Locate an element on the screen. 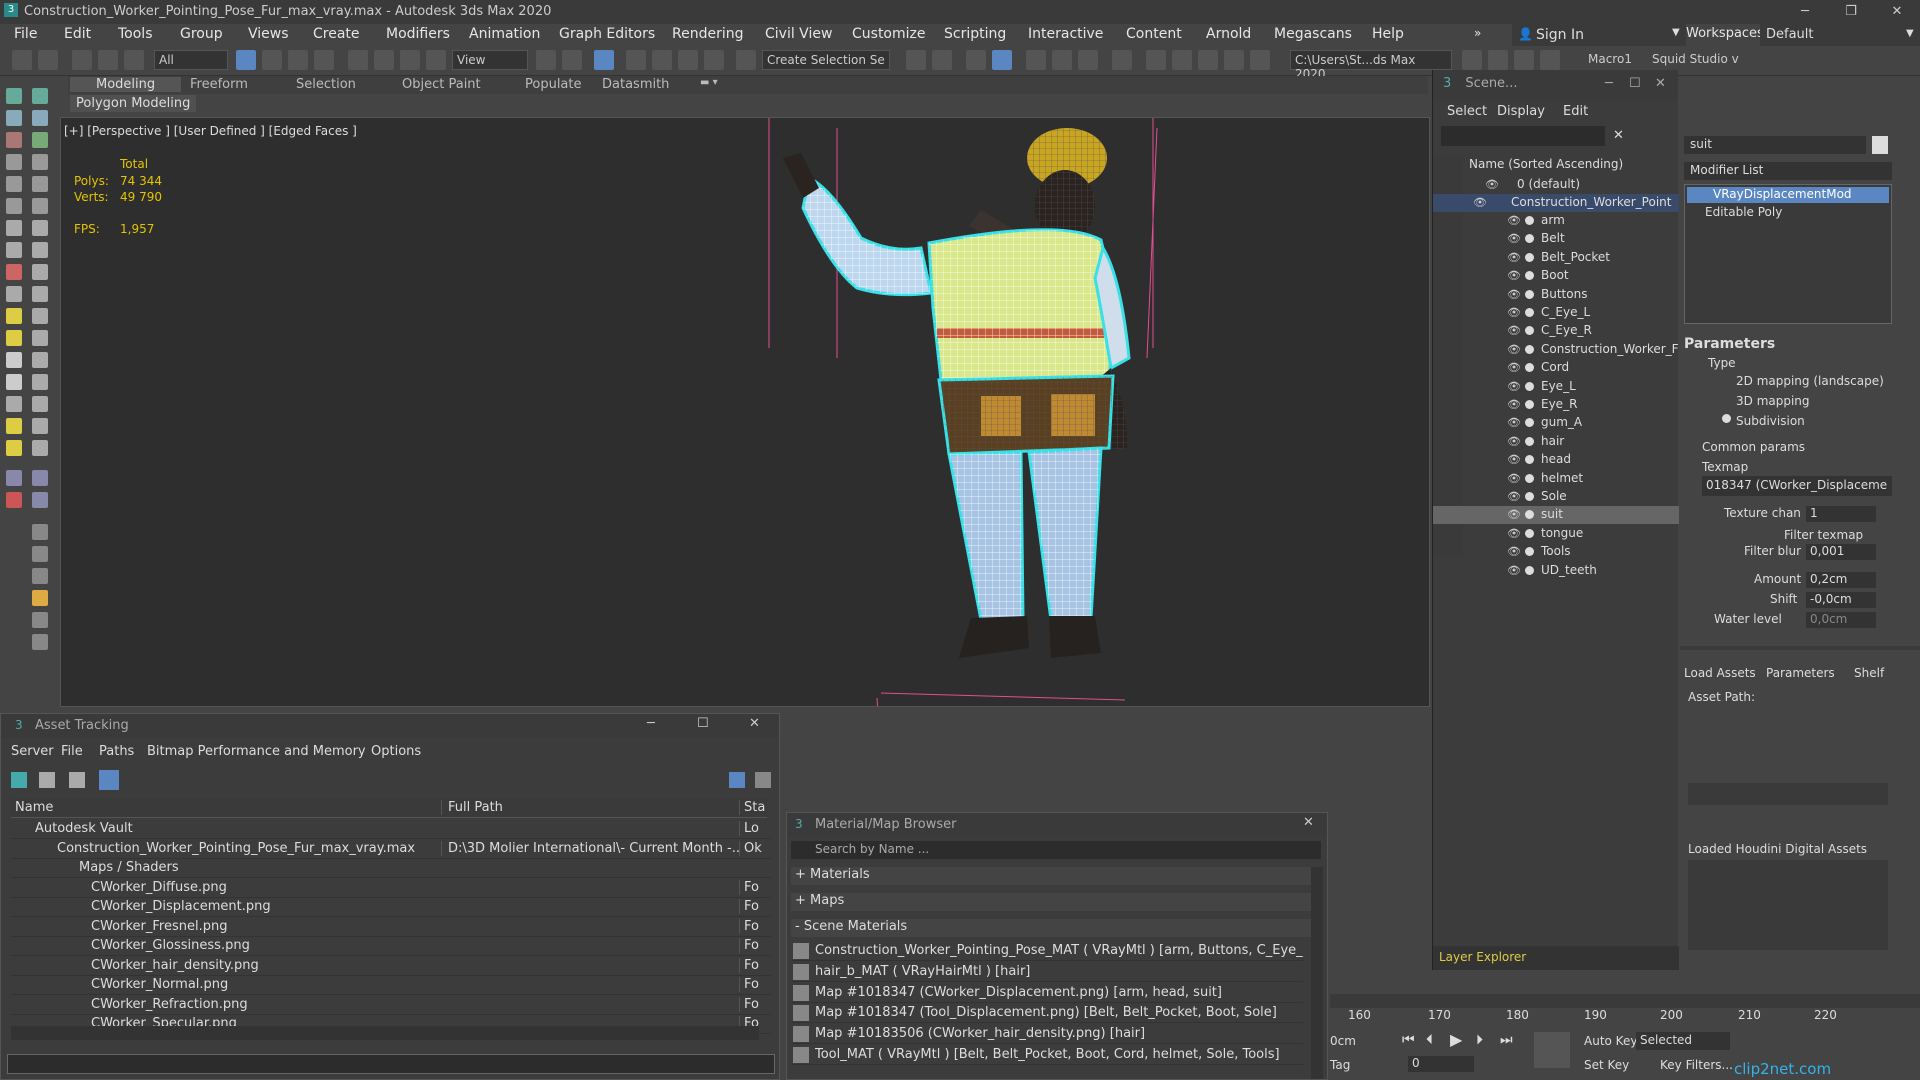 The width and height of the screenshot is (1920, 1080). place-icon is located at coordinates (436, 60).